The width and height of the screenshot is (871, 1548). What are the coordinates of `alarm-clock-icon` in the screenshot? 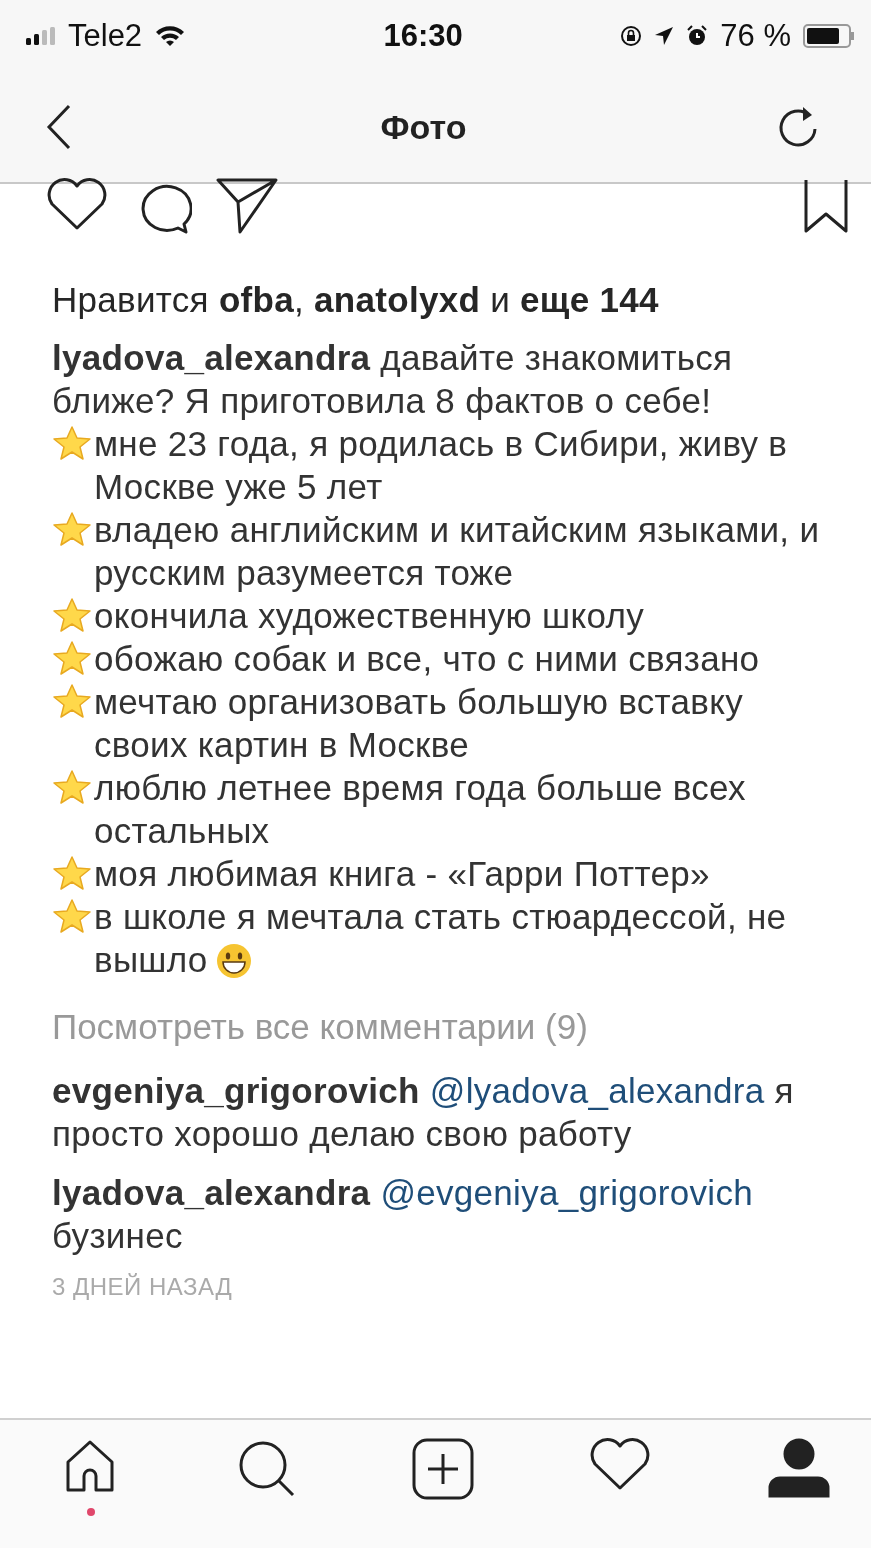 It's located at (697, 36).